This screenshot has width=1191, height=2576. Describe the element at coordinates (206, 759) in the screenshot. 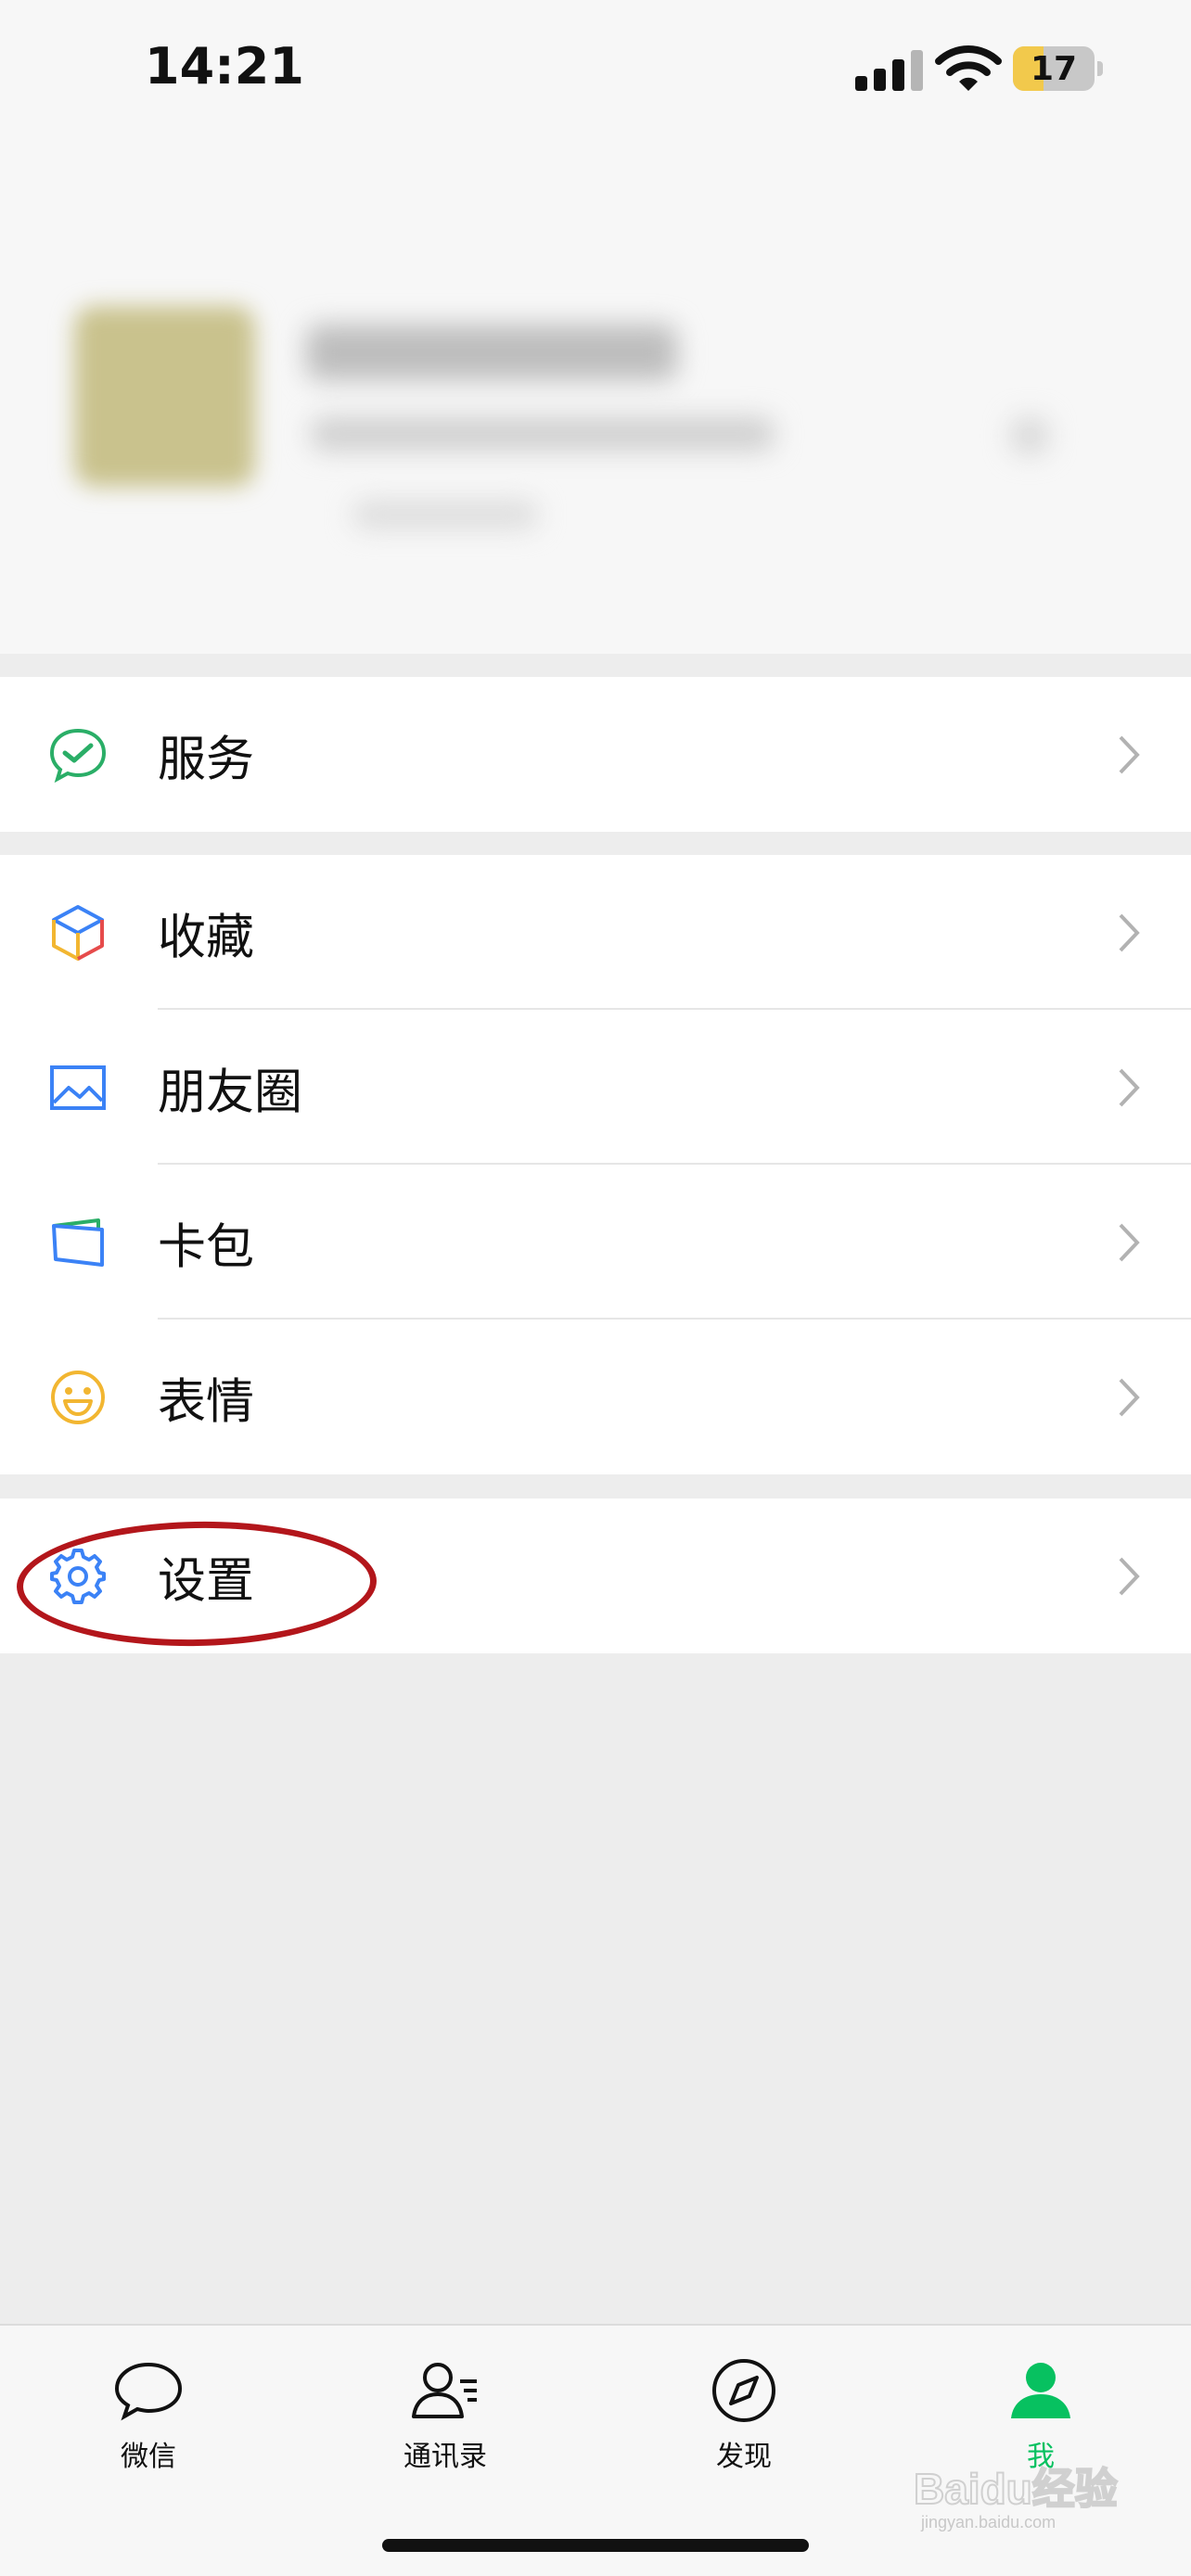

I see `menu-label-services: 服务` at that location.